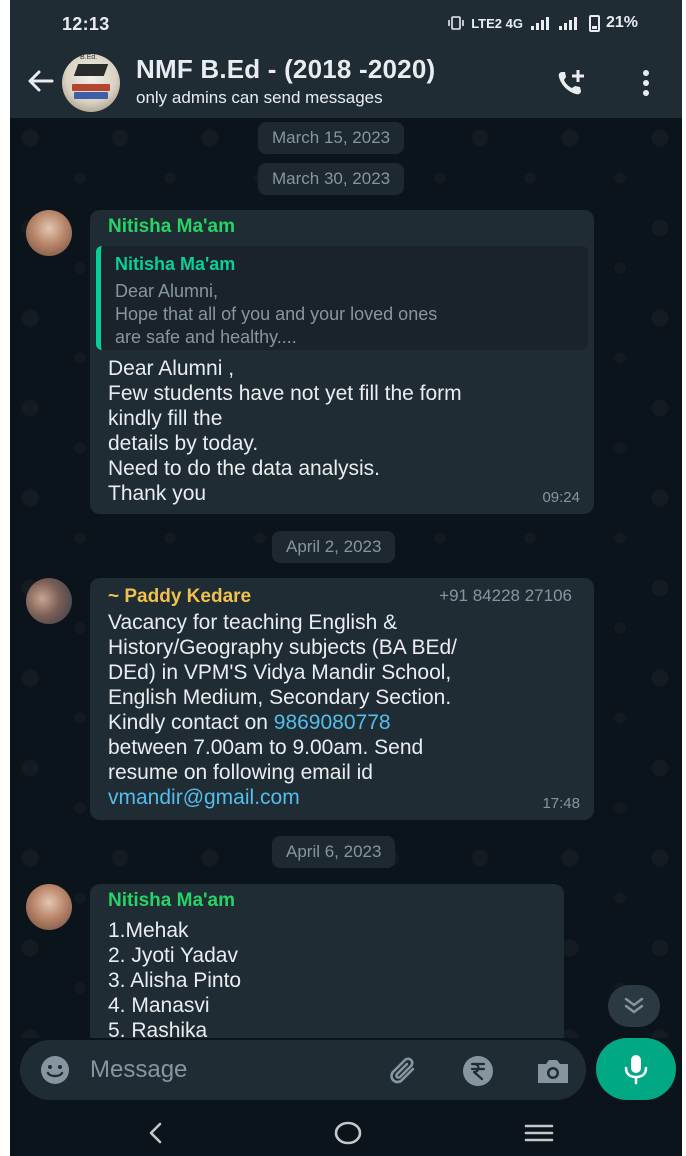  I want to click on message-line: details by today., so click(183, 443).